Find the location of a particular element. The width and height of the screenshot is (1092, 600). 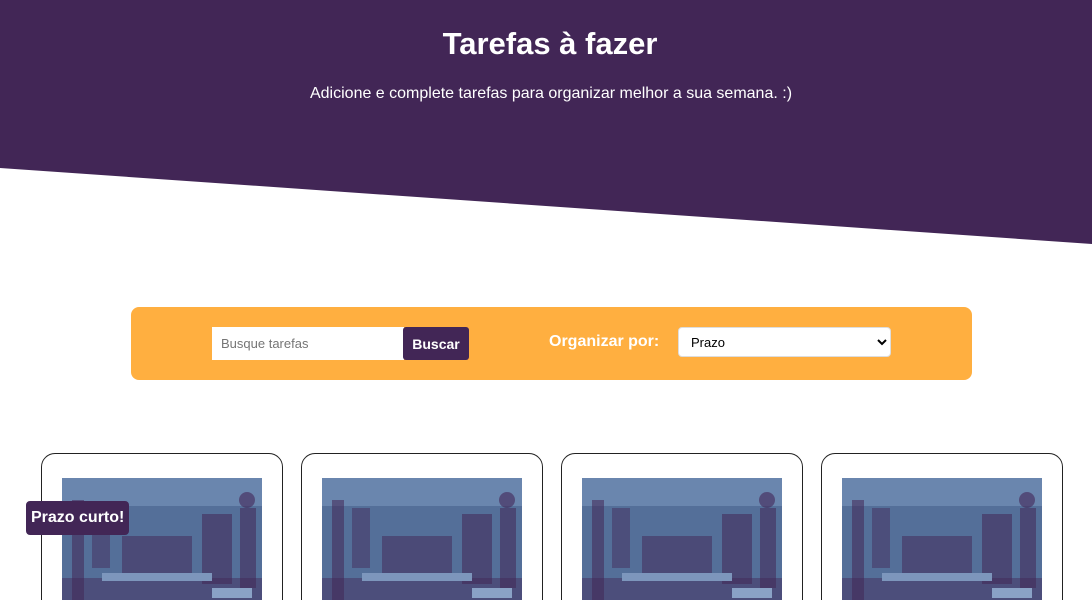

page-title: Tarefas à fazer is located at coordinates (550, 43).